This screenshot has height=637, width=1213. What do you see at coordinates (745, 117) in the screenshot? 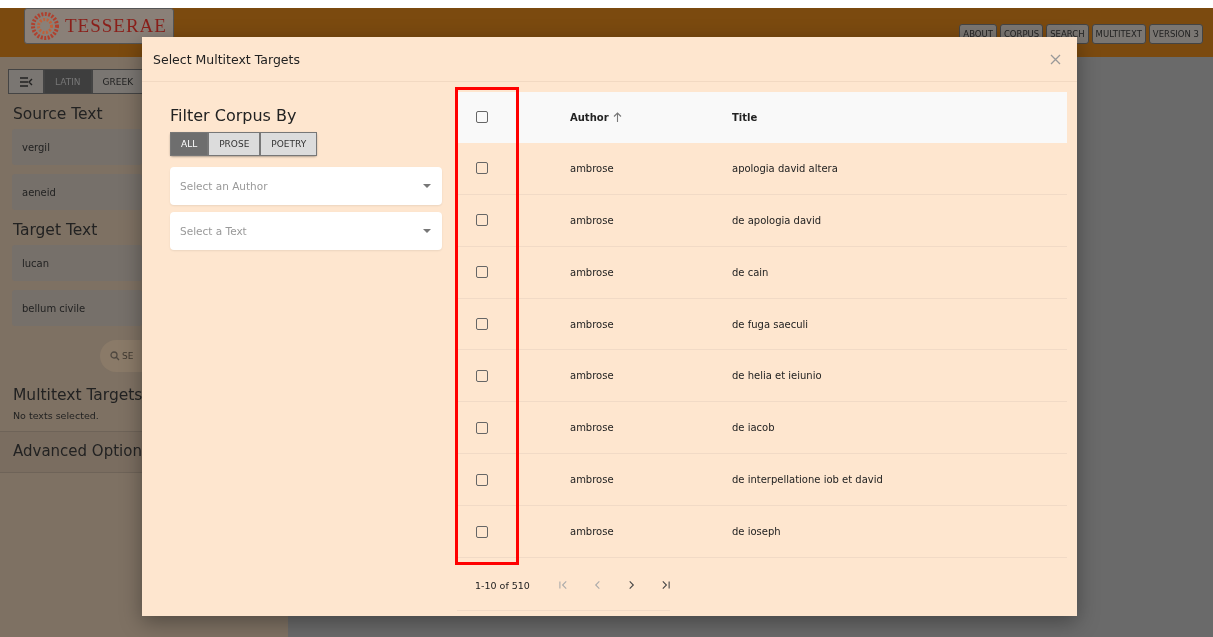
I see `column-header: Title` at bounding box center [745, 117].